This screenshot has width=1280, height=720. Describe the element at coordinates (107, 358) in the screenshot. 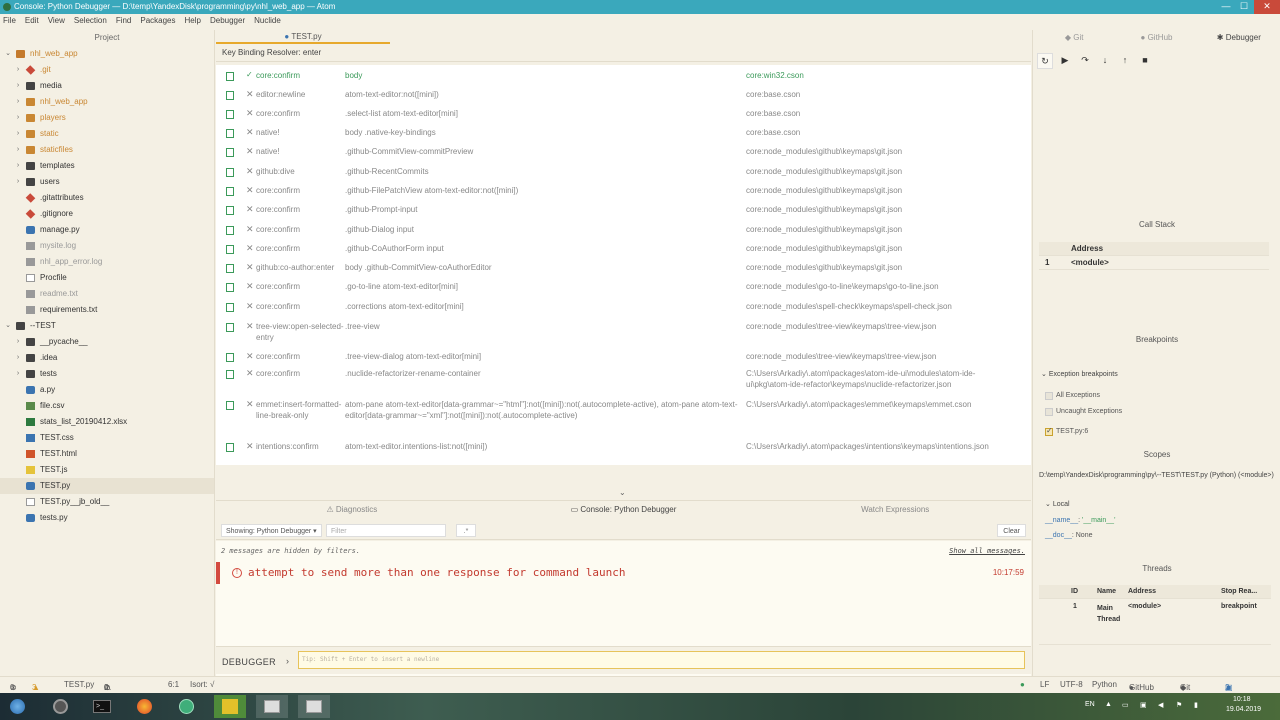

I see `tree-item: › .idea` at that location.